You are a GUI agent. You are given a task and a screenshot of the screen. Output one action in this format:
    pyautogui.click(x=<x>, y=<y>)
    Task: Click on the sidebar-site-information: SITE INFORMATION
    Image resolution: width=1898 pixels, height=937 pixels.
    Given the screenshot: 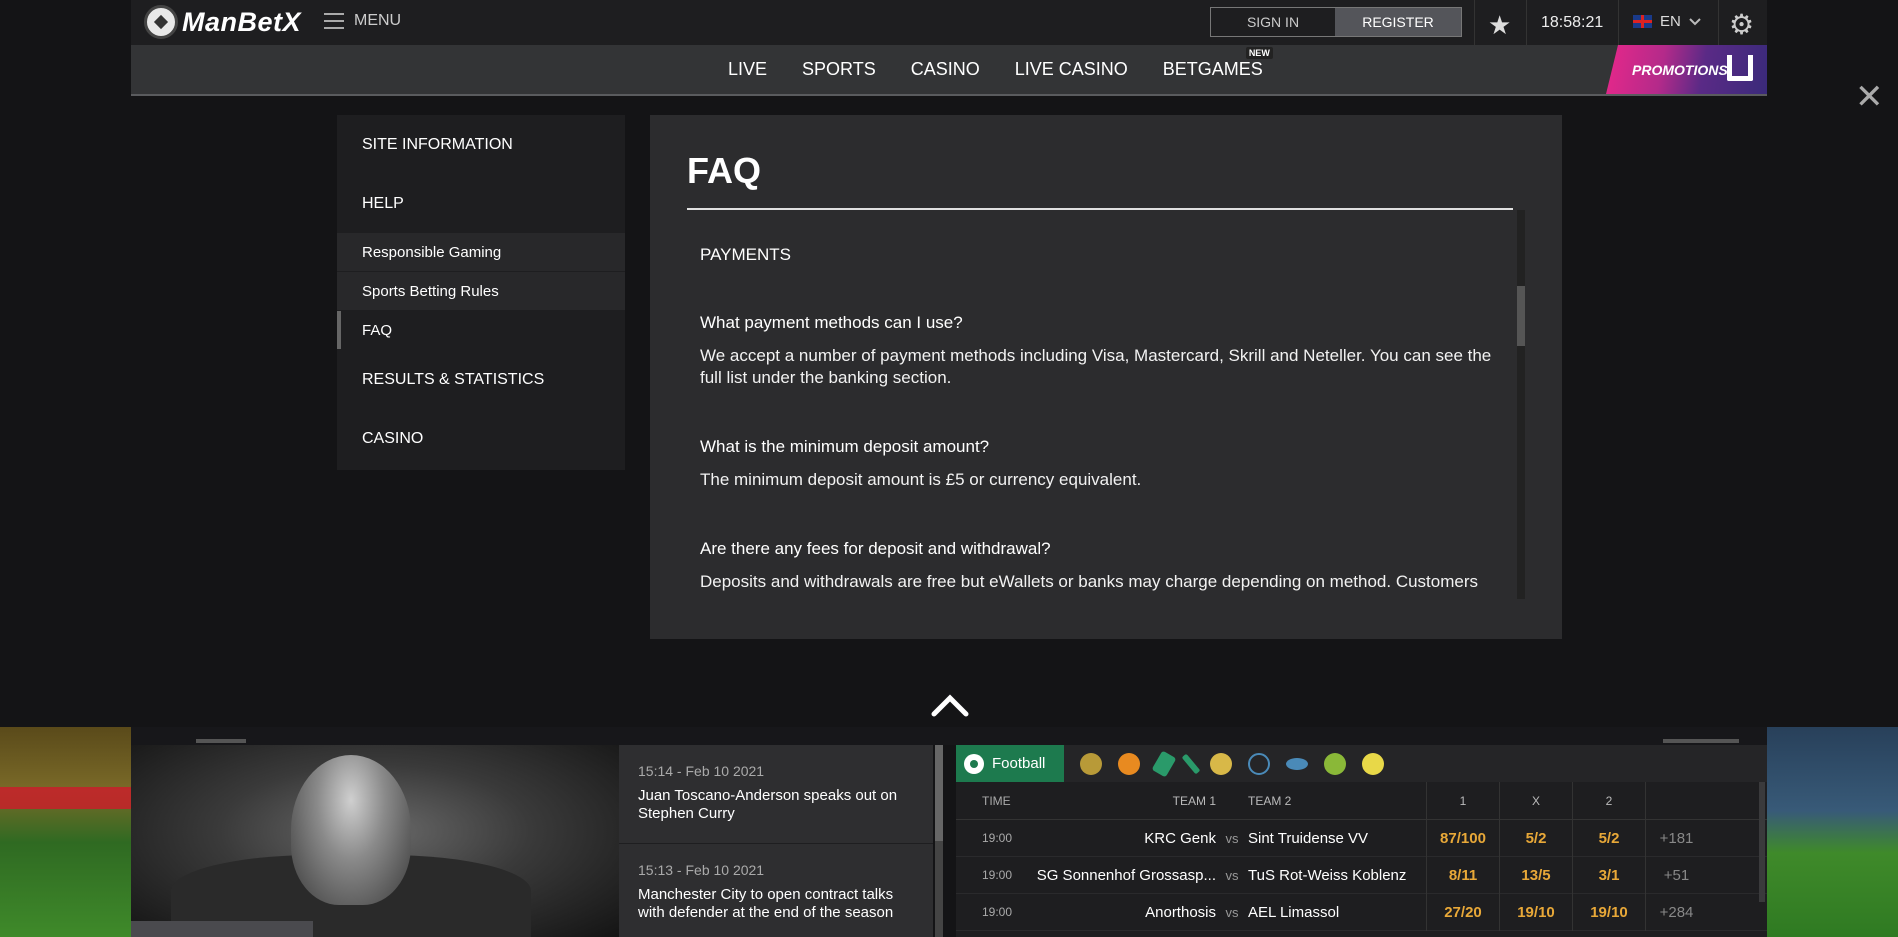 What is the action you would take?
    pyautogui.click(x=481, y=144)
    